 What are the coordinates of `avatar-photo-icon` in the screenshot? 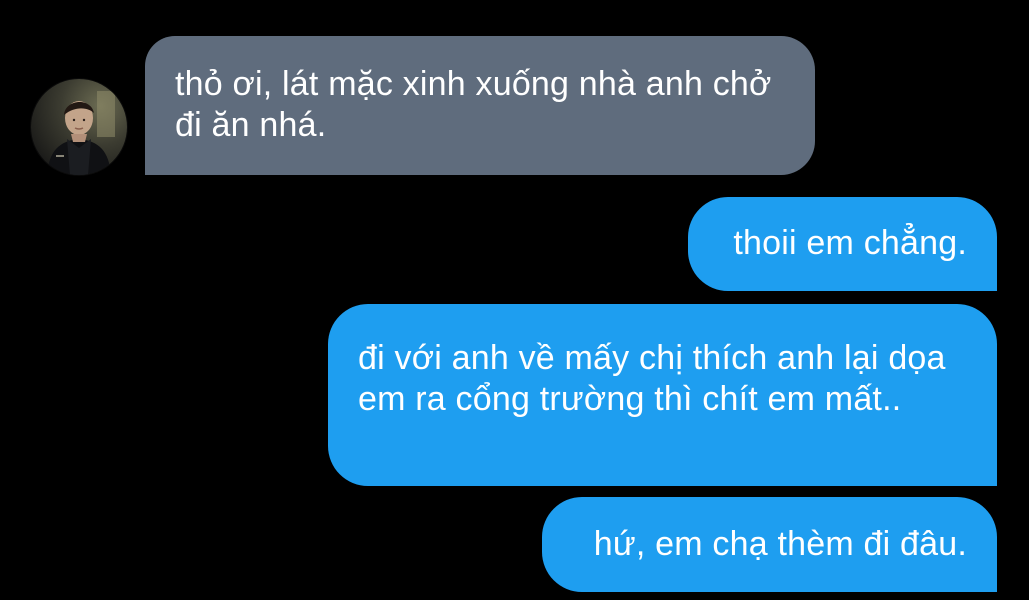 It's located at (79, 127).